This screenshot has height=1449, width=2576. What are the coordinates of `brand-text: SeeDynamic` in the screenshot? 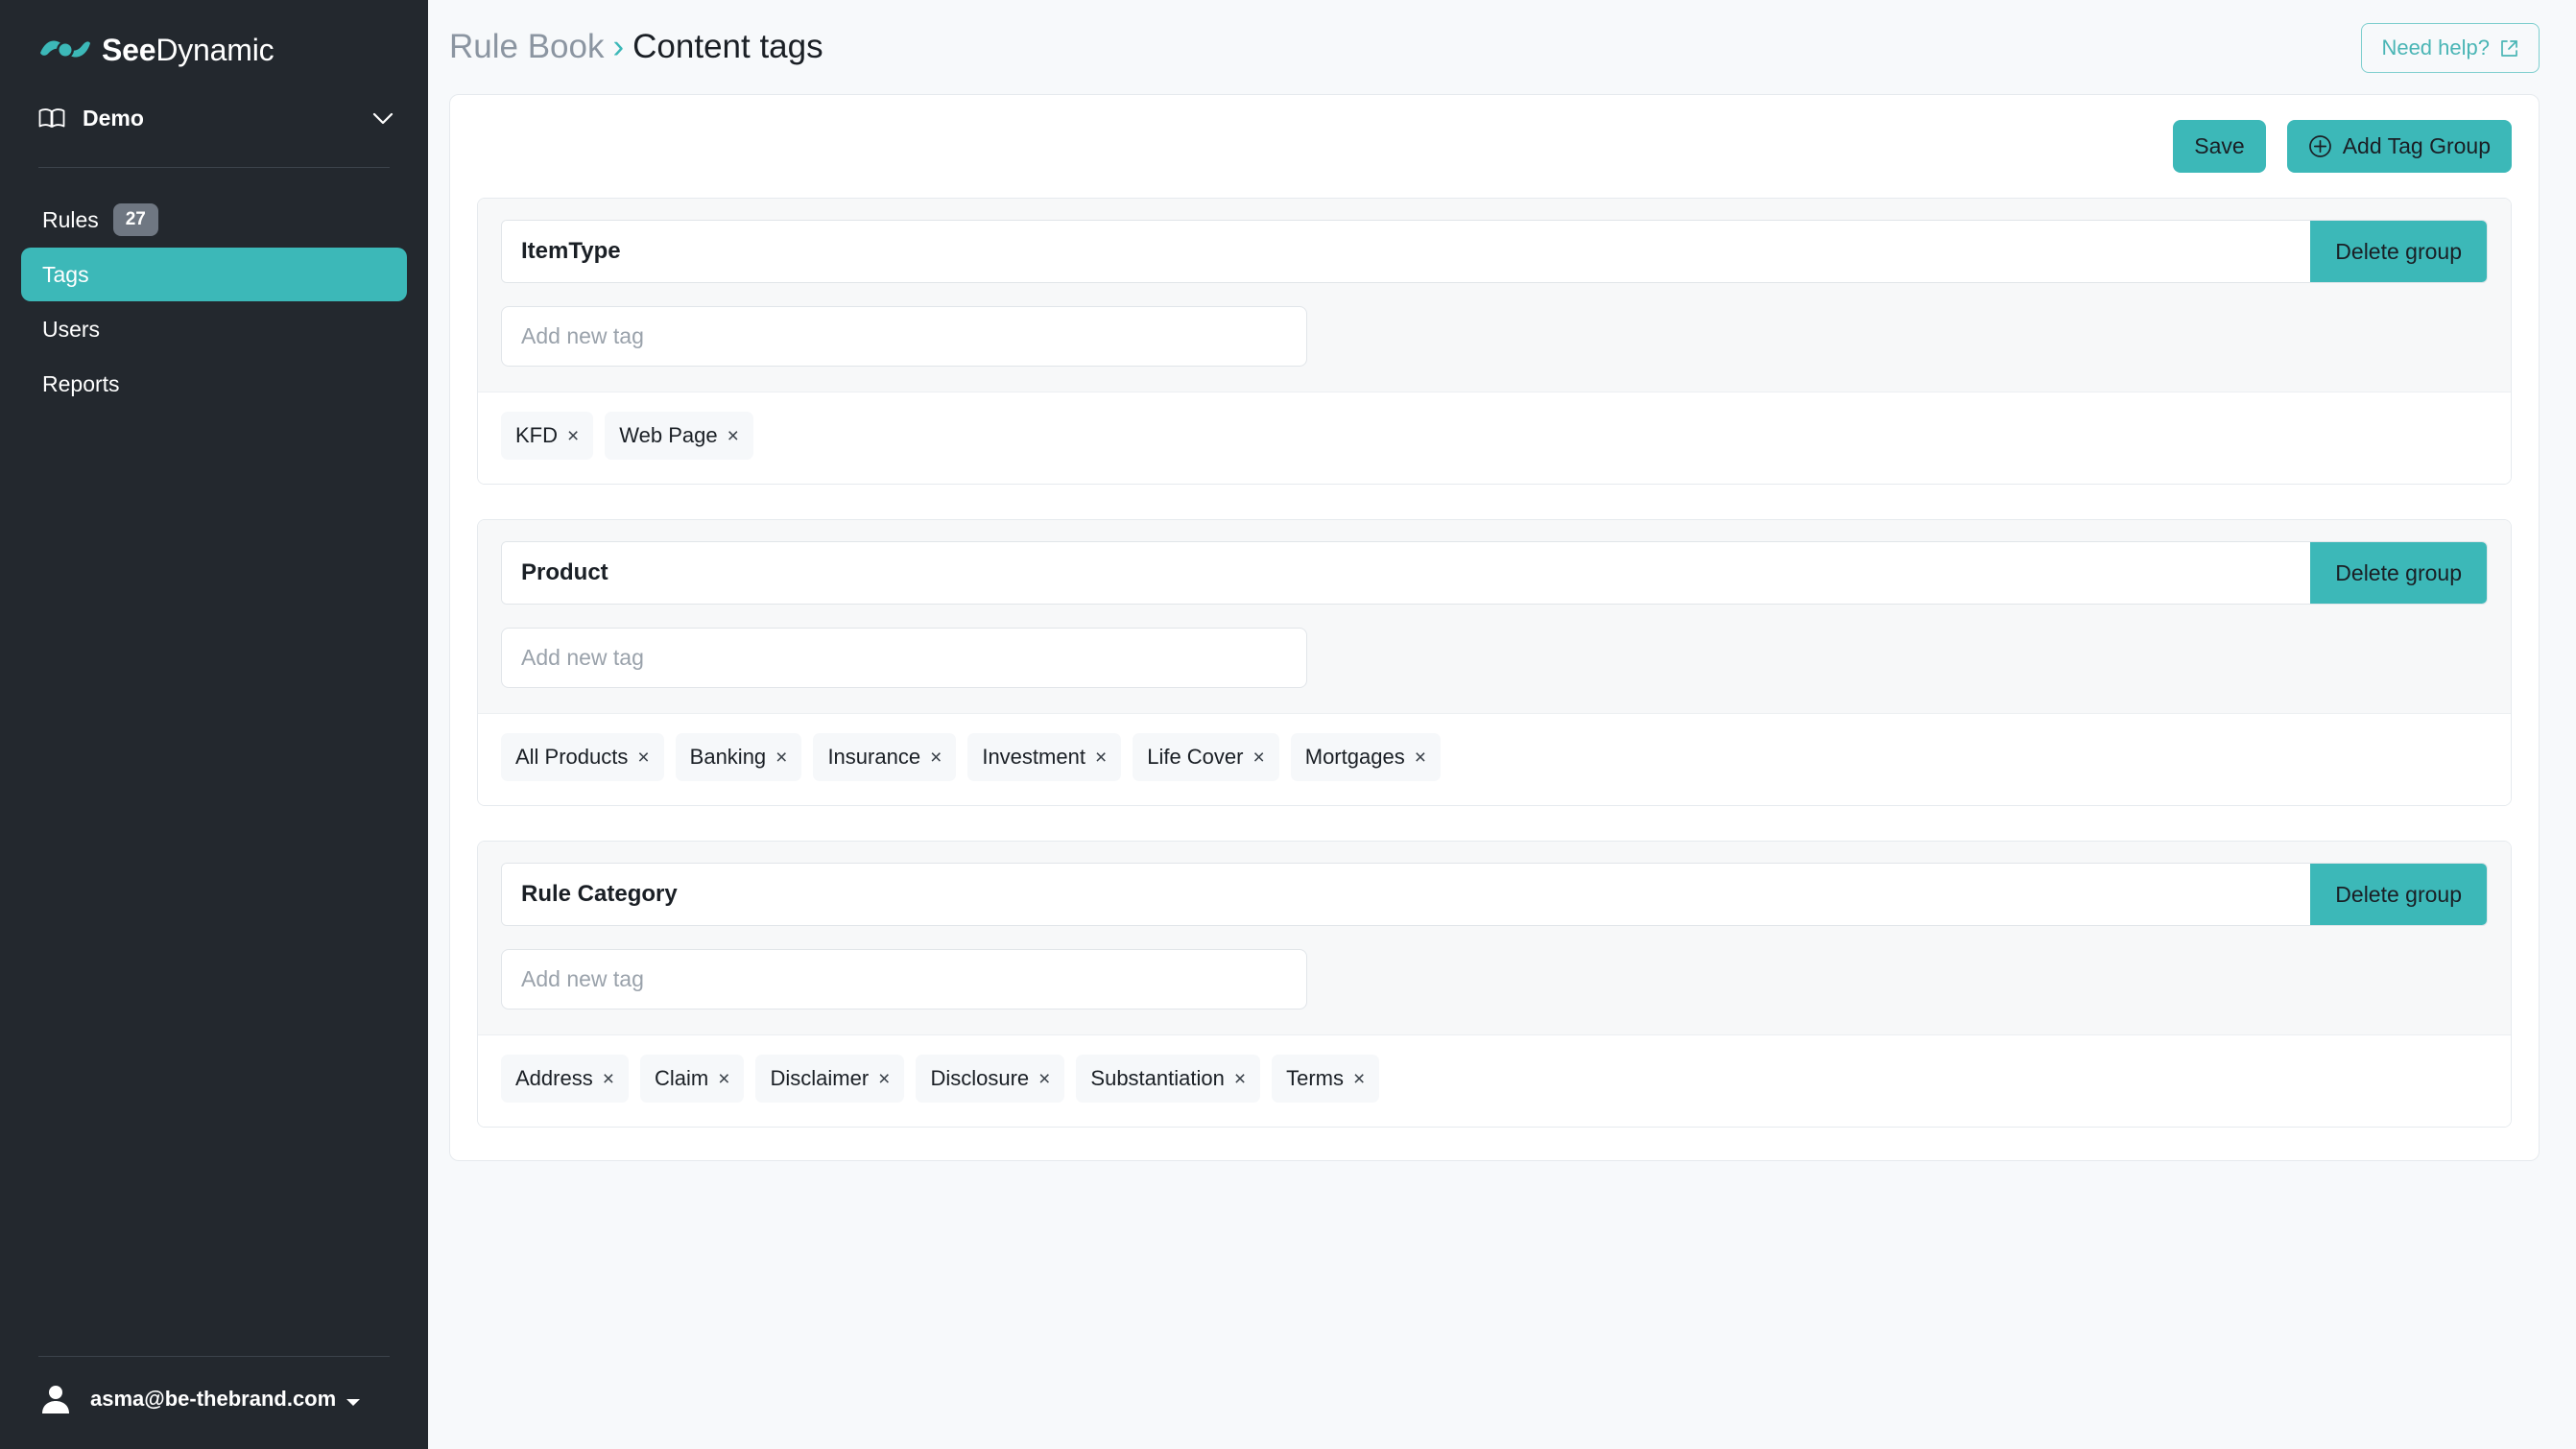 It's located at (188, 50).